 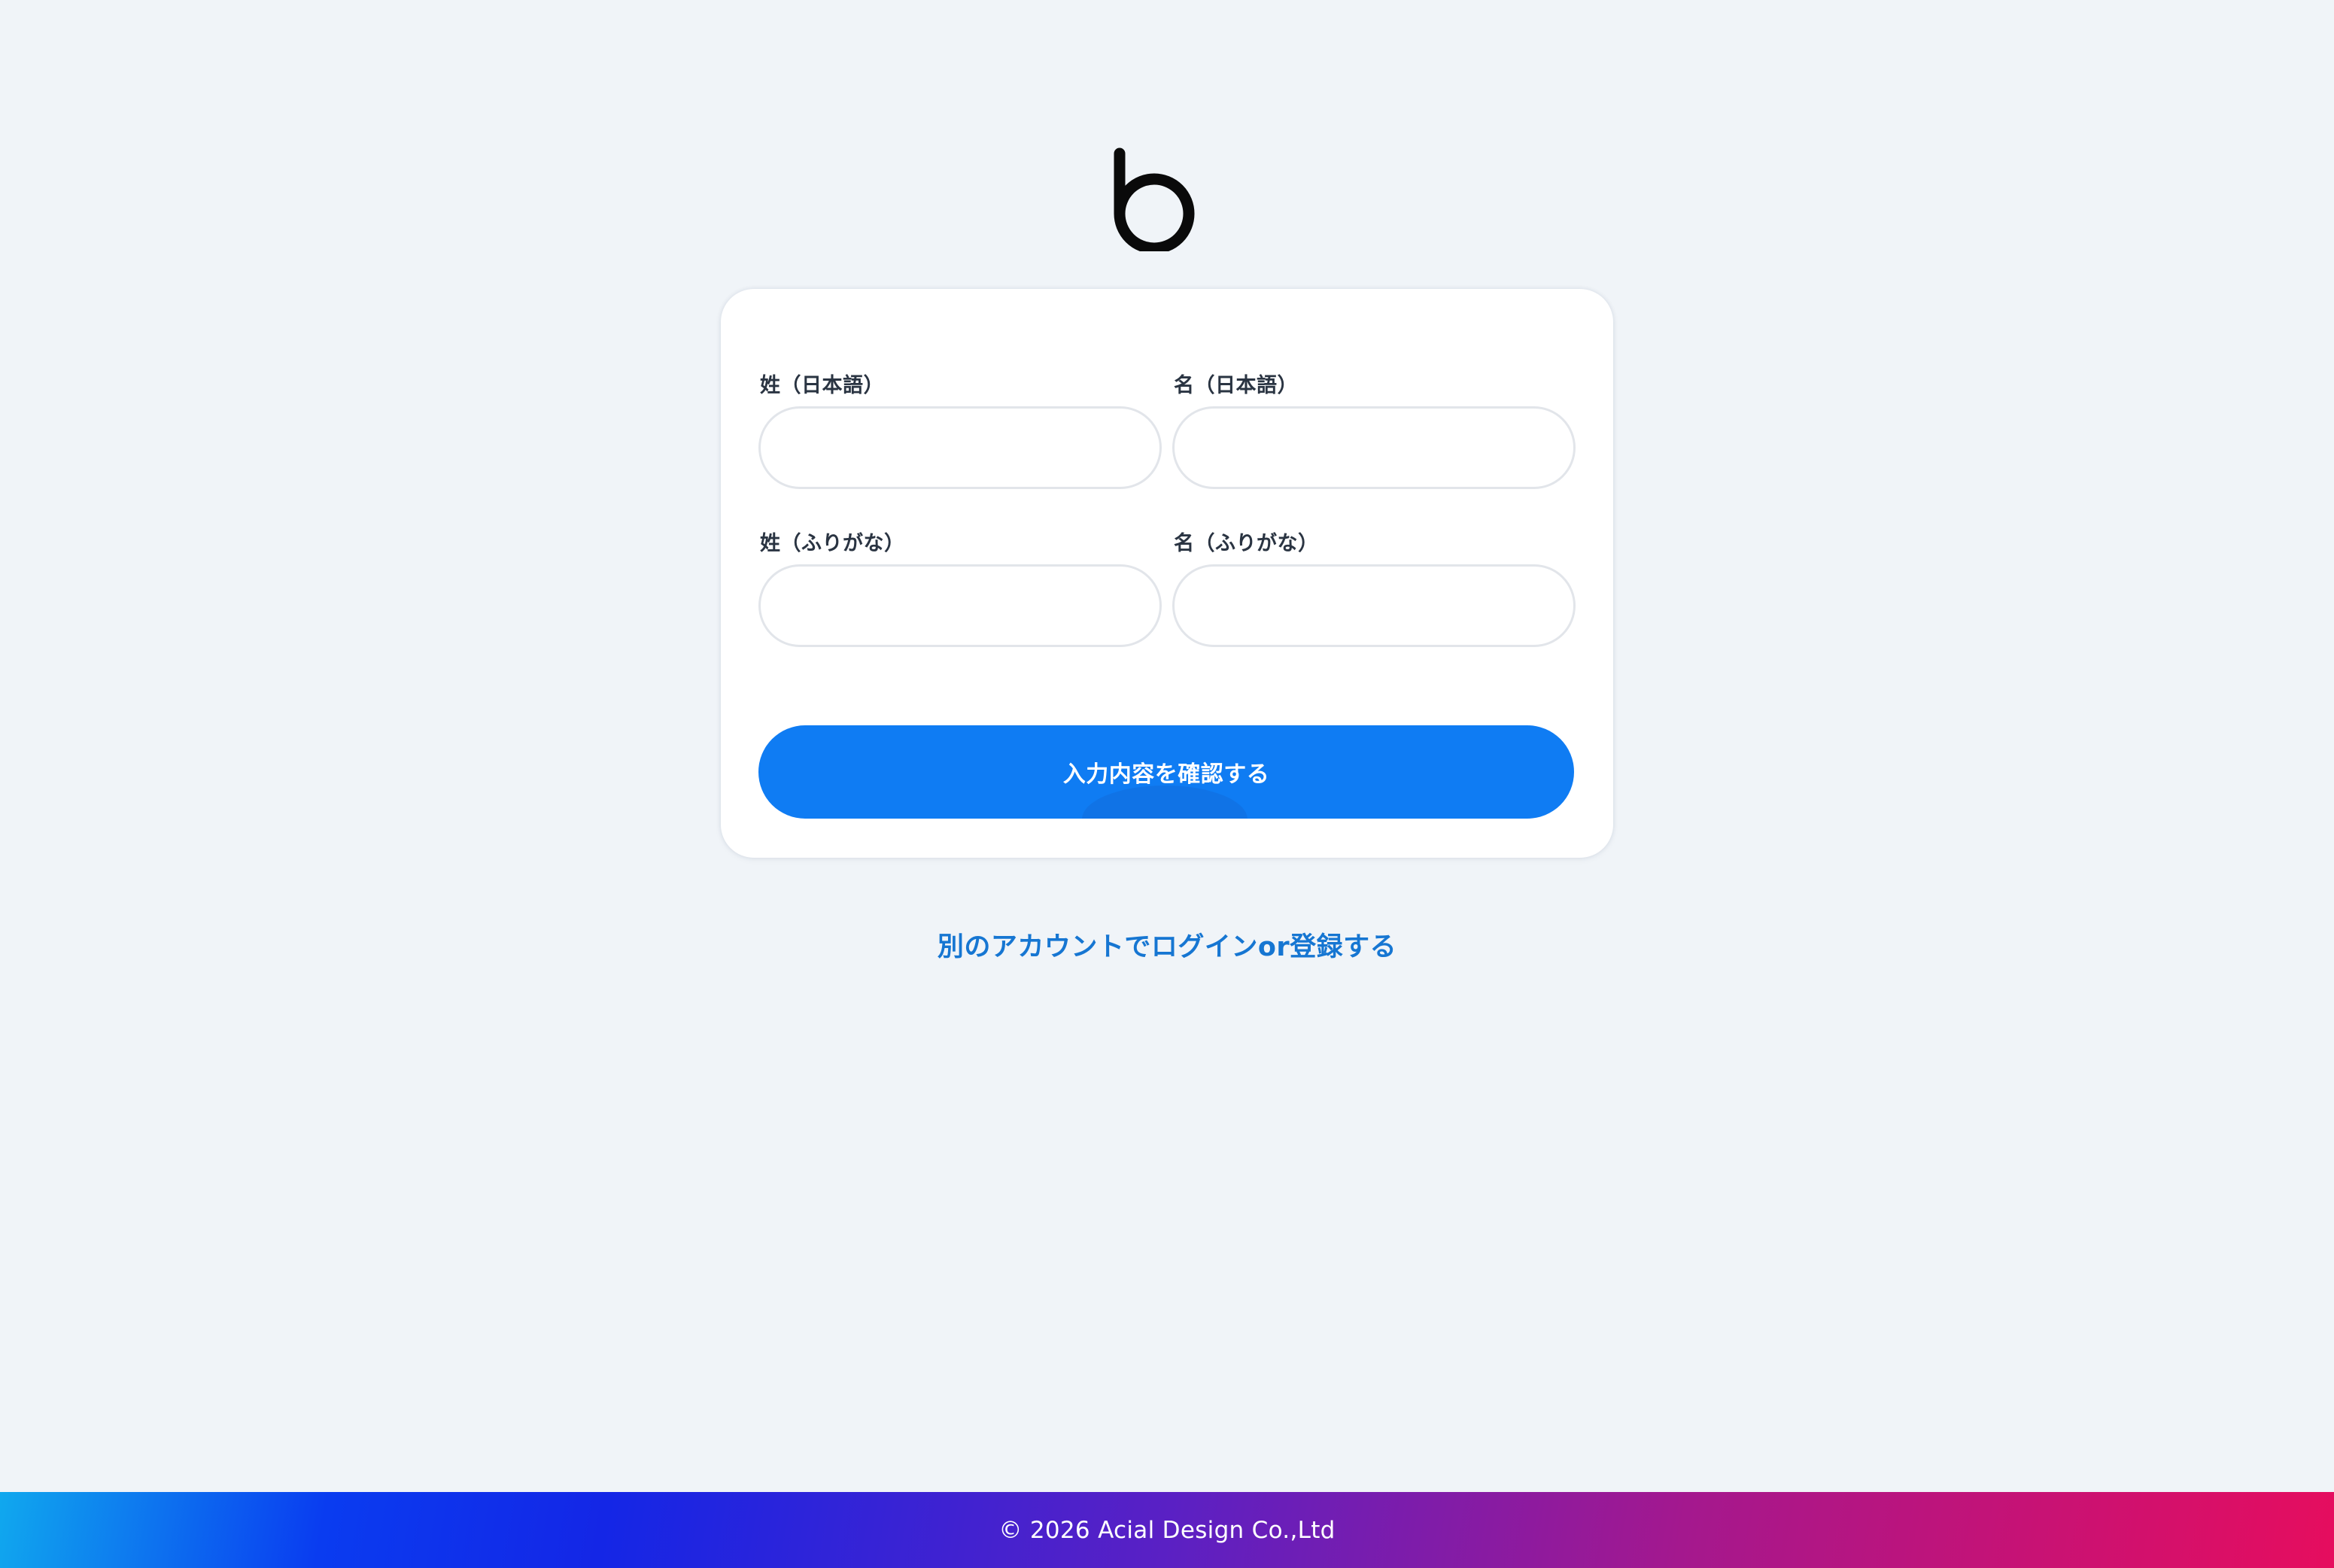 I want to click on b-plus-logo-icon, so click(x=1167, y=190).